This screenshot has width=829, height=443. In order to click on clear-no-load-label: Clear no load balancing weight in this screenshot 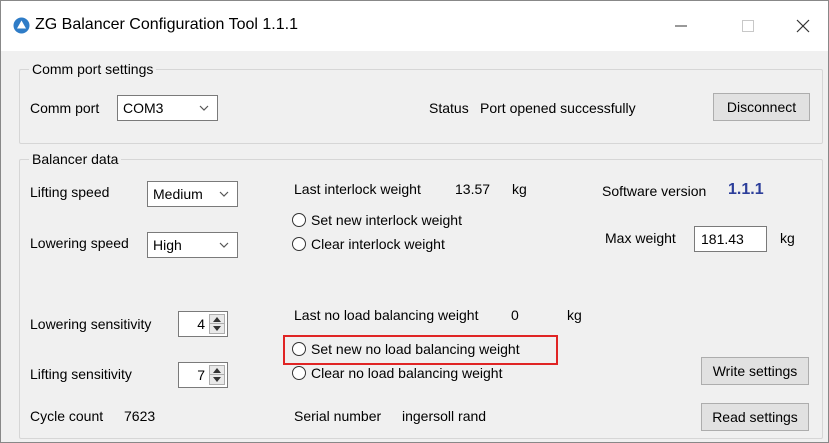, I will do `click(407, 373)`.